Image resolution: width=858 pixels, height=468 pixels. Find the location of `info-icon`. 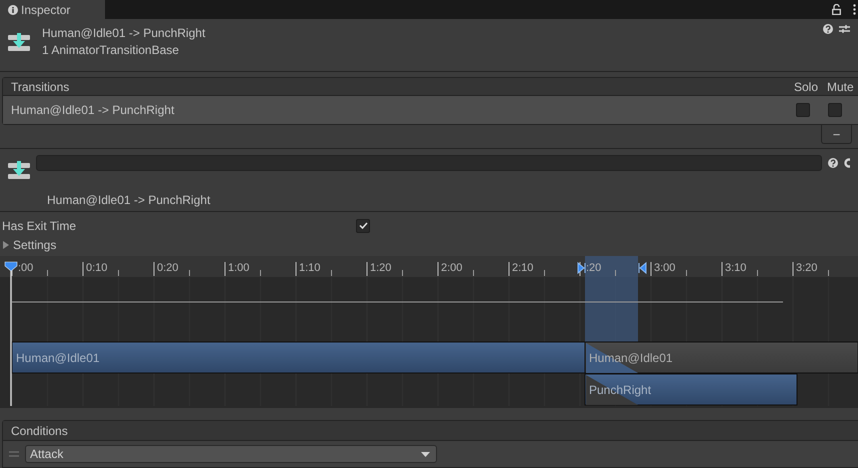

info-icon is located at coordinates (13, 9).